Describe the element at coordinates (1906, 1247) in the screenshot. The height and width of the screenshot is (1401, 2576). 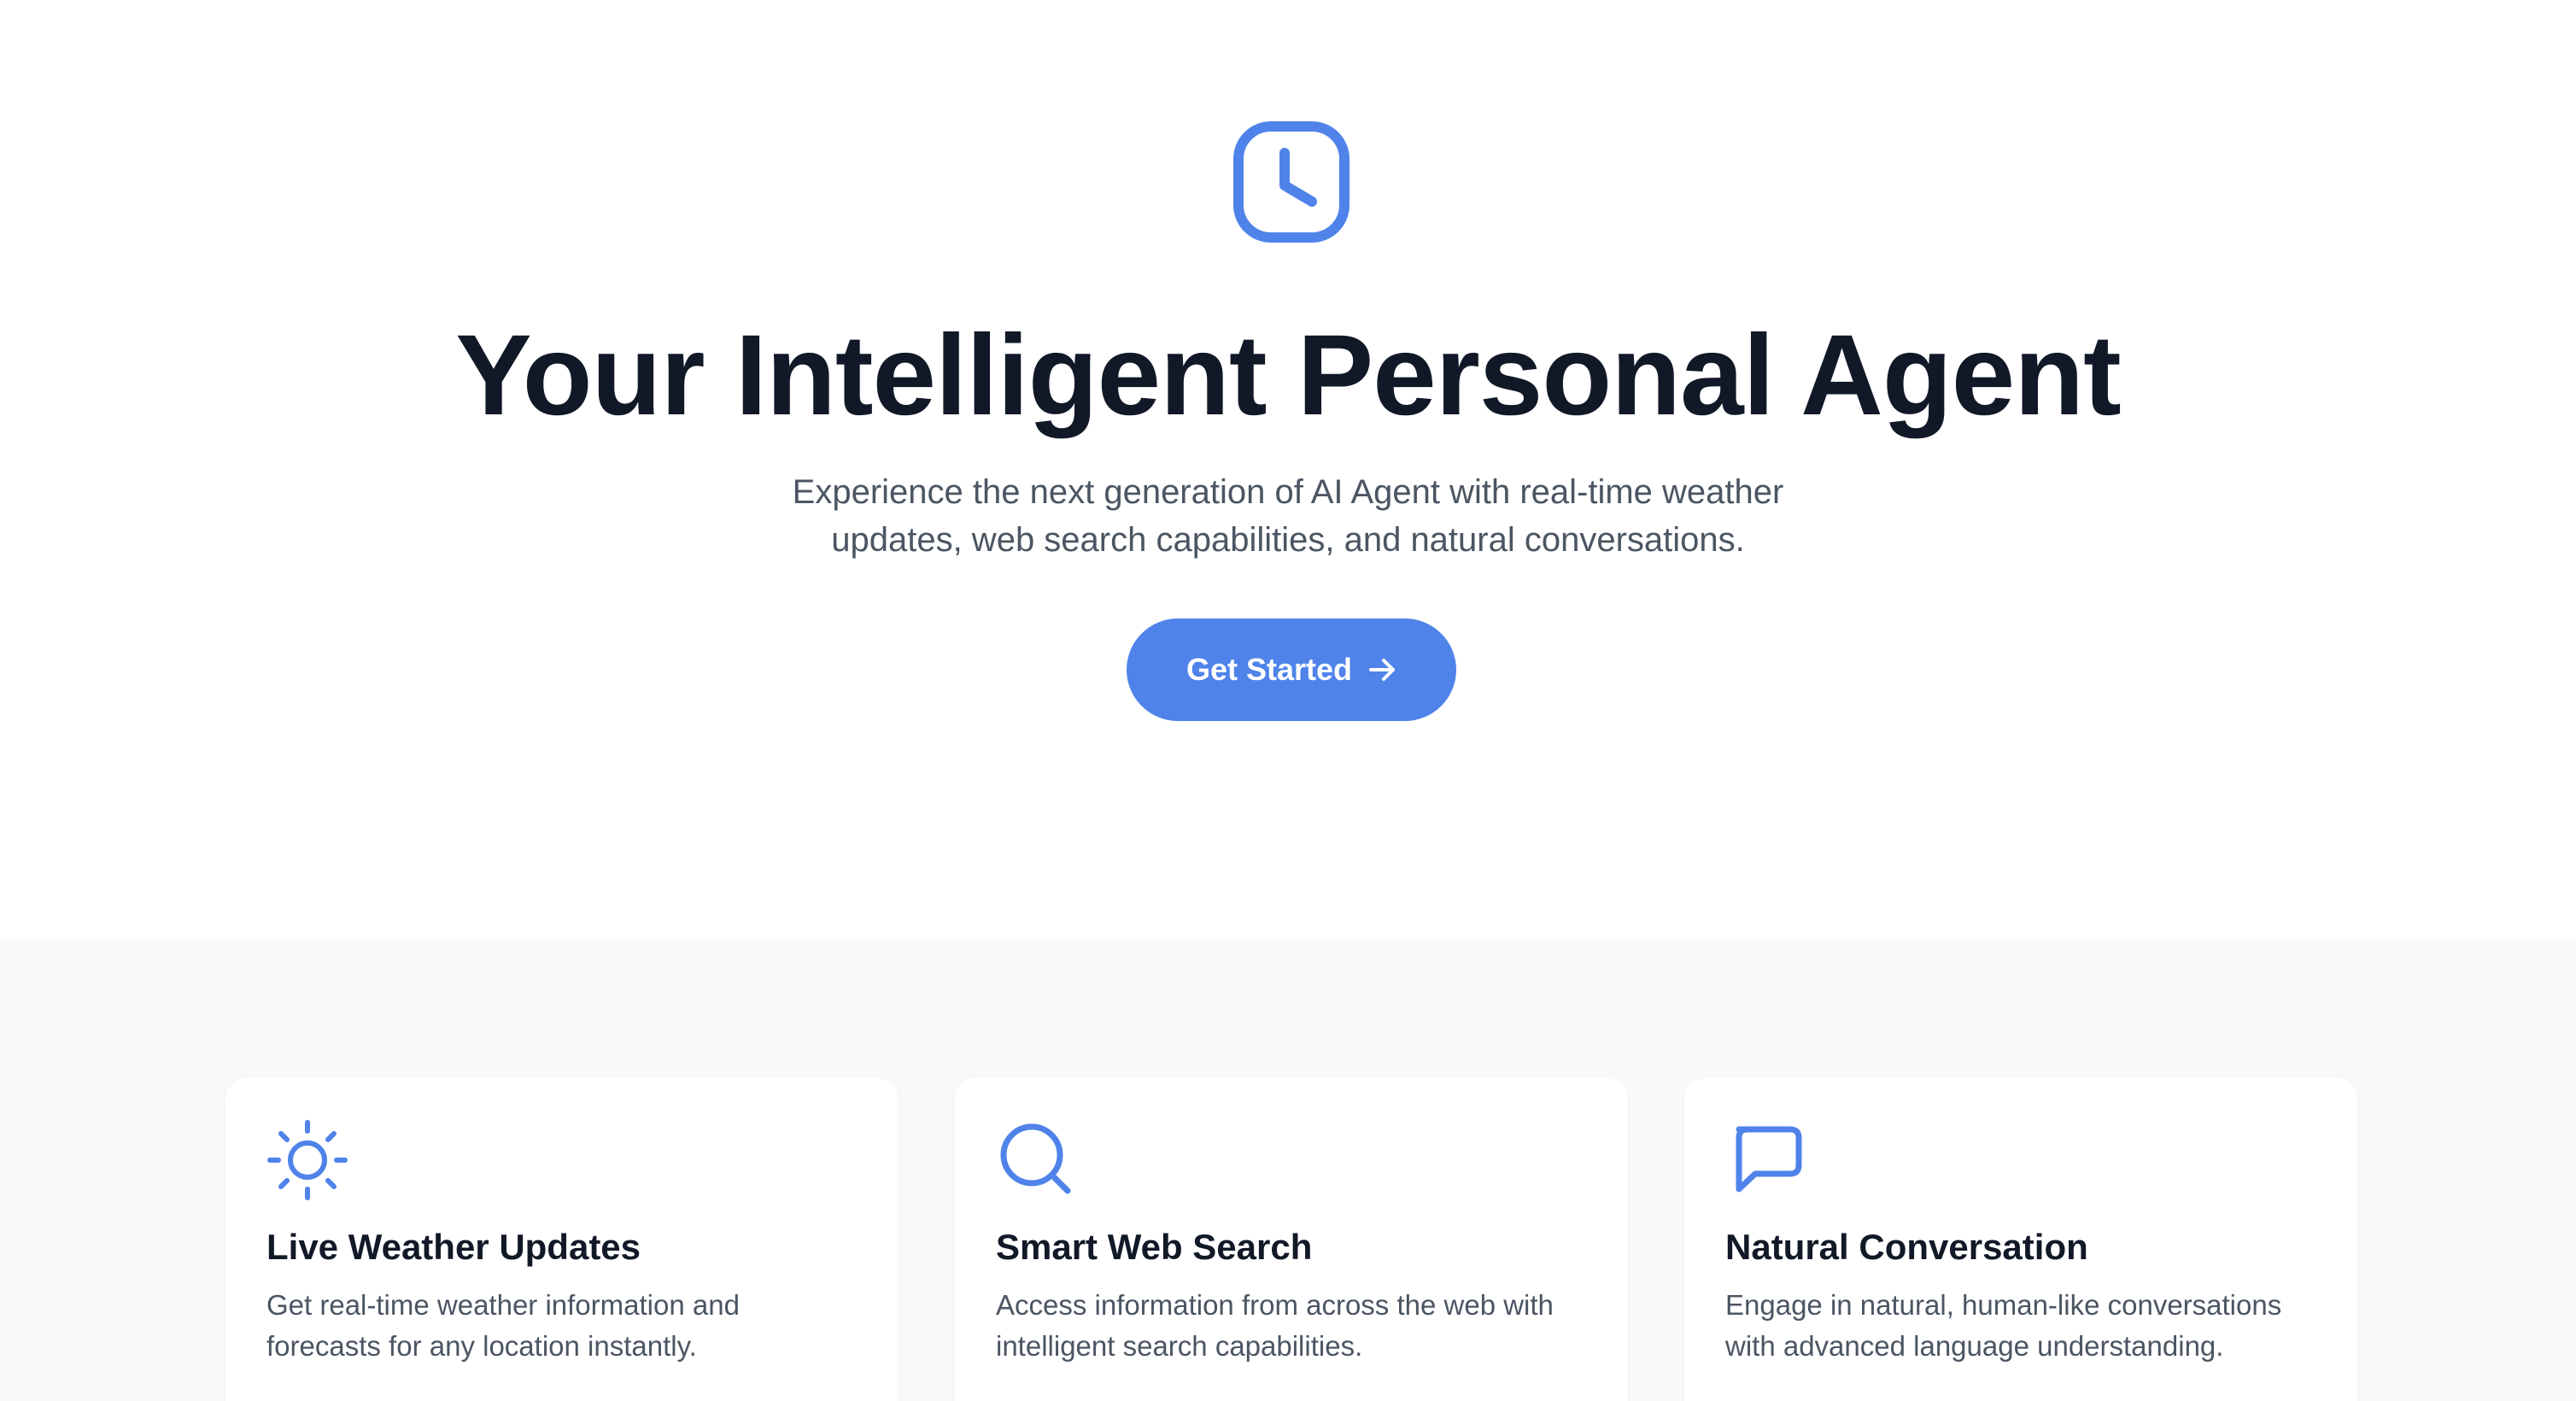
I see `feature-title: Natural Conversation` at that location.